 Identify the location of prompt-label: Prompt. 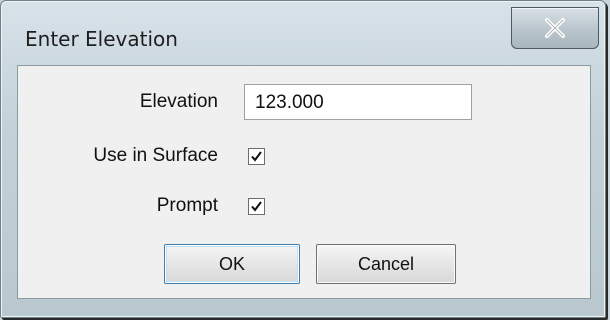
(187, 205).